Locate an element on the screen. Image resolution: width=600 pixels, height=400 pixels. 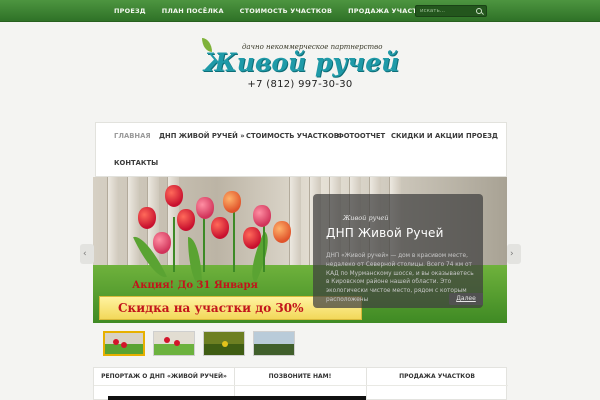
main-nav-item-discounts: СКИДКИ И АКЦИИ is located at coordinates (427, 136).